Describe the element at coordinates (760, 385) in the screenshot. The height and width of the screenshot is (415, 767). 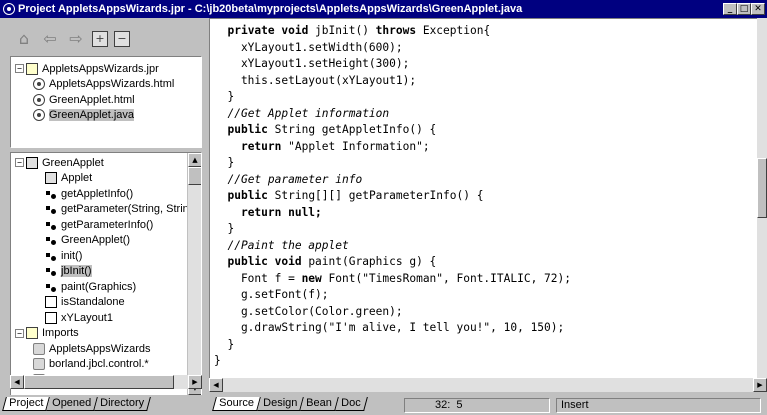
I see `editor-scroll-right-arrow-icon: ▶` at that location.